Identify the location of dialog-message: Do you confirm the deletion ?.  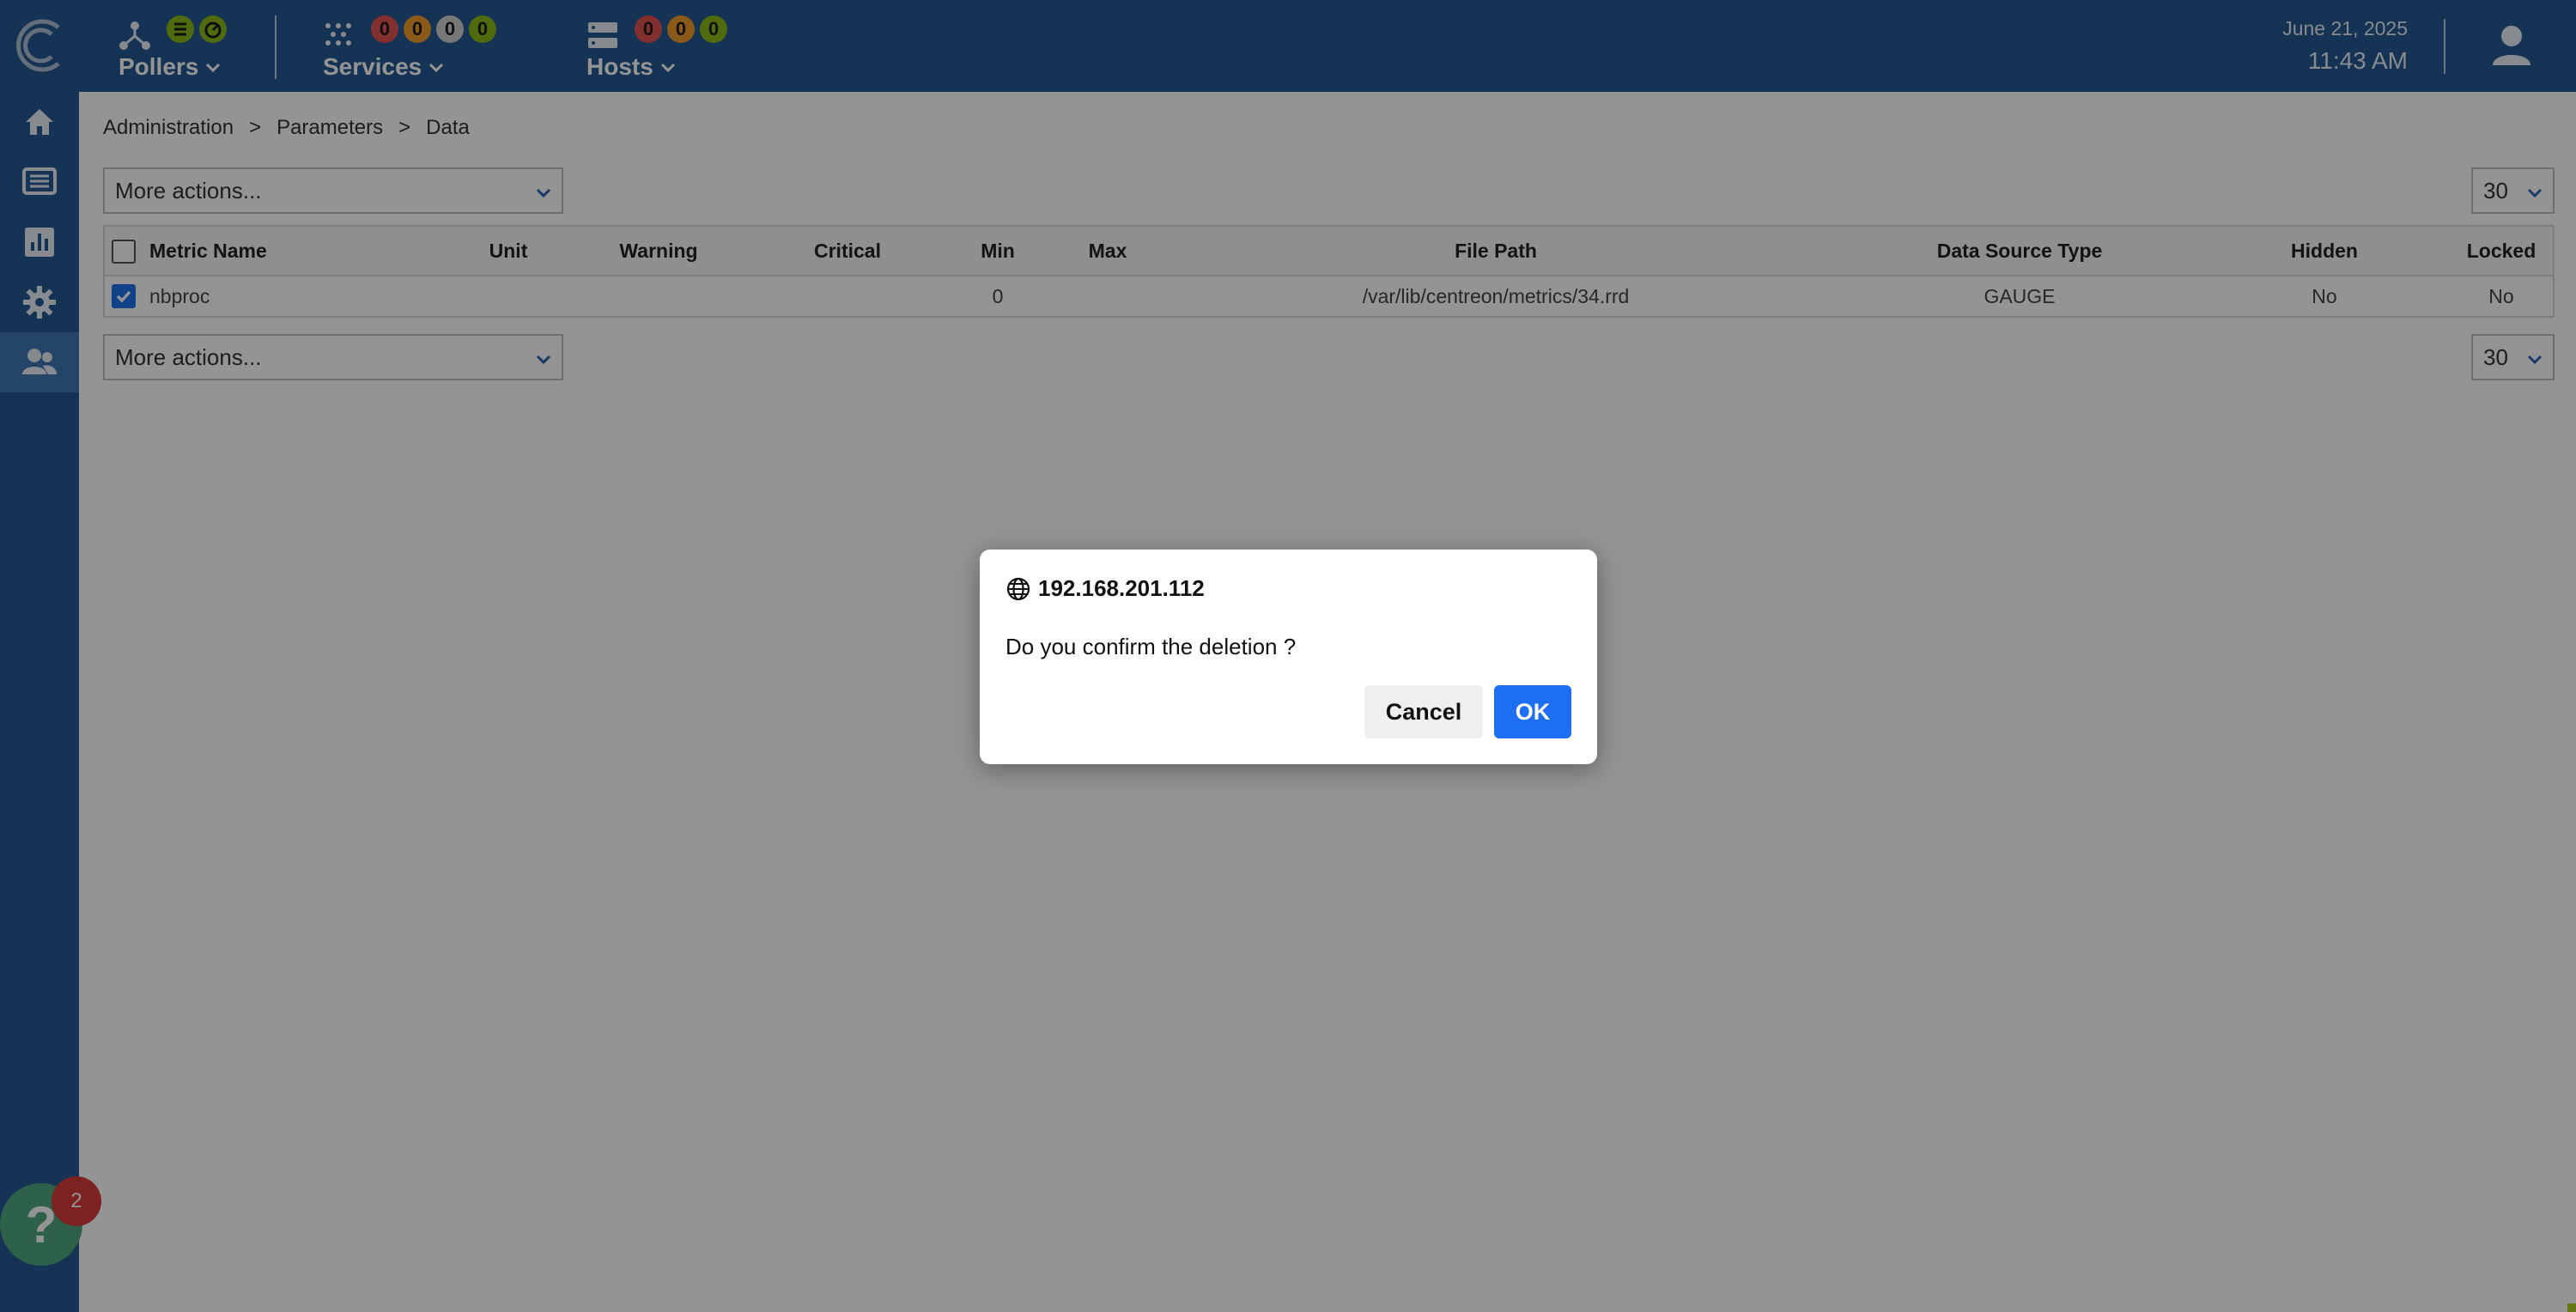
(1151, 646).